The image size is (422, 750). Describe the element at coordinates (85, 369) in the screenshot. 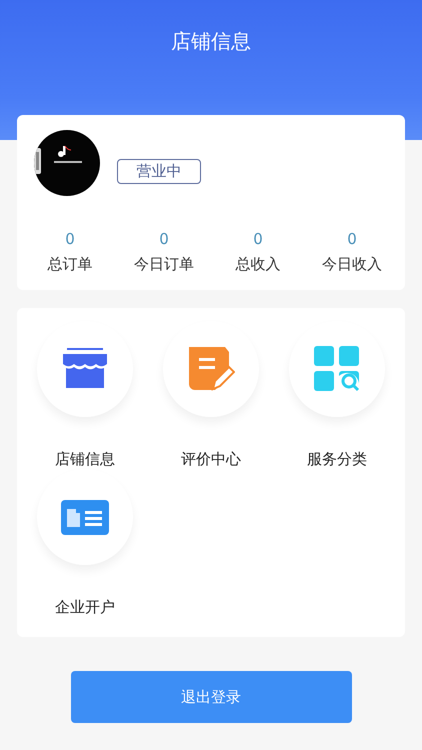

I see `store-icon` at that location.